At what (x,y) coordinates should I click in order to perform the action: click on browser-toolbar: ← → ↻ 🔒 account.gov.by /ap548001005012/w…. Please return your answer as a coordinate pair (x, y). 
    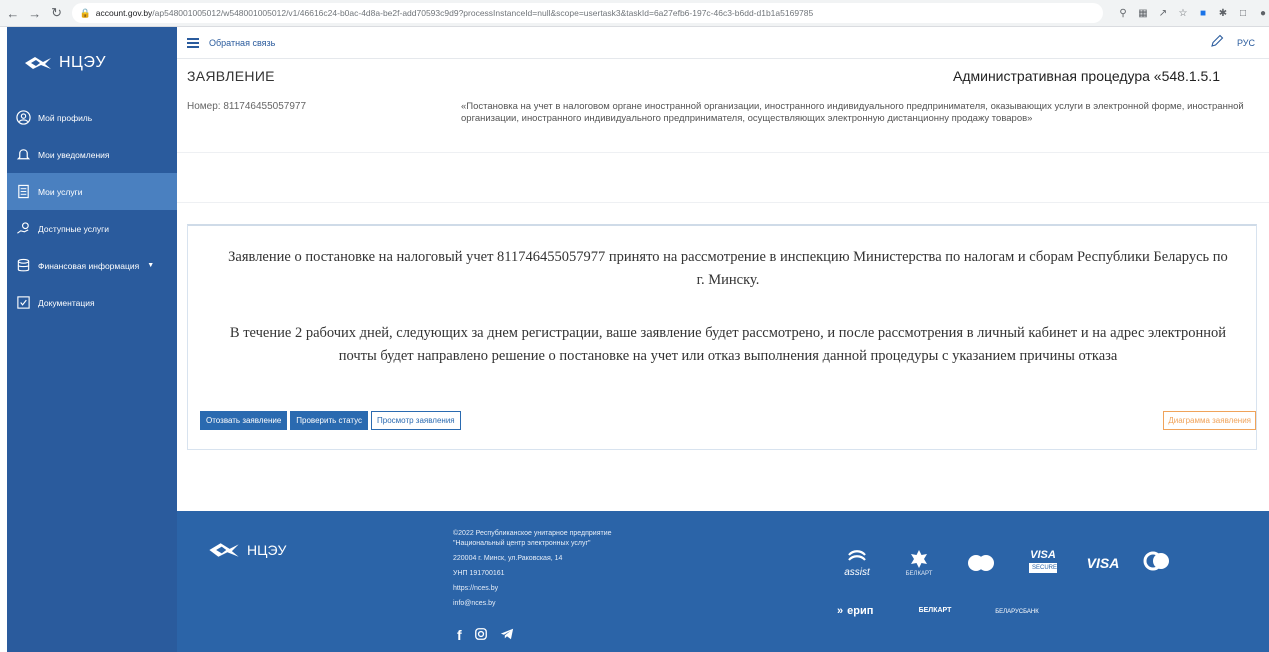
    Looking at the image, I should click on (634, 13).